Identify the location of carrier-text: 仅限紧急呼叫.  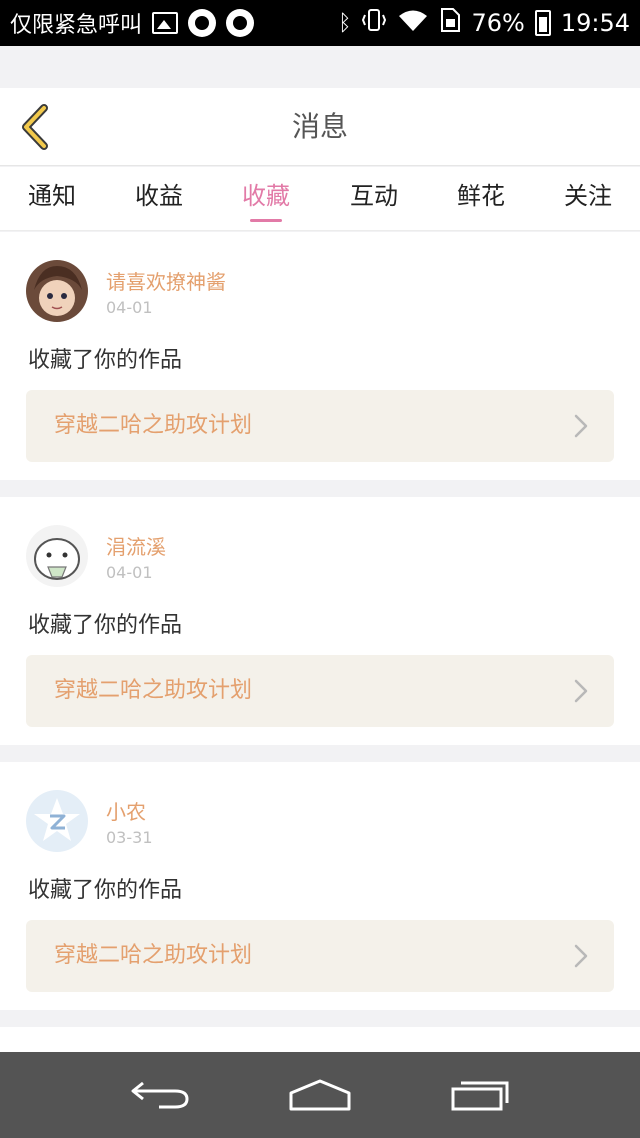
(76, 25).